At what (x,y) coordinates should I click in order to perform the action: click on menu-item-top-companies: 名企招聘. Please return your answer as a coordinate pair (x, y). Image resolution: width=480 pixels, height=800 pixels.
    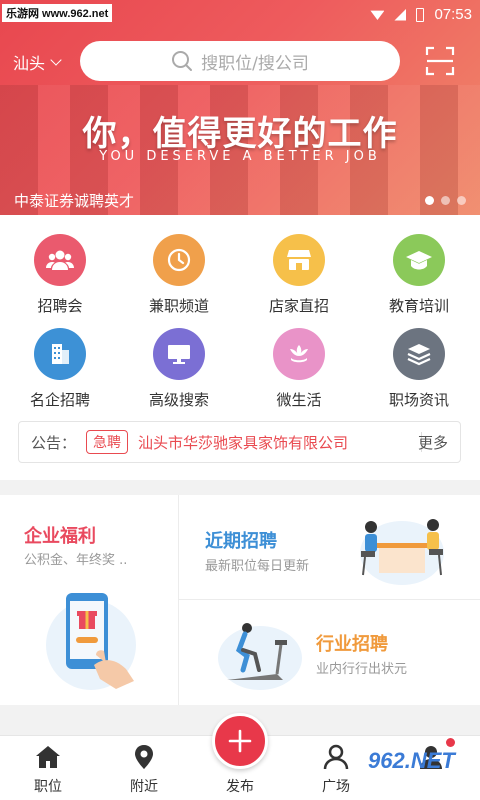
    Looking at the image, I should click on (60, 369).